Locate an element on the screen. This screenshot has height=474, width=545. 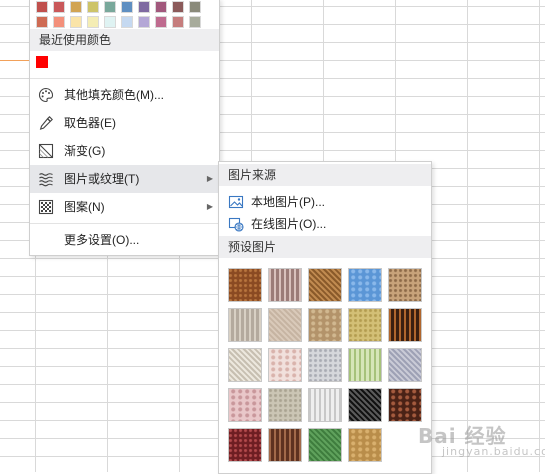
texture-preset-maroon-floral is located at coordinates (245, 445).